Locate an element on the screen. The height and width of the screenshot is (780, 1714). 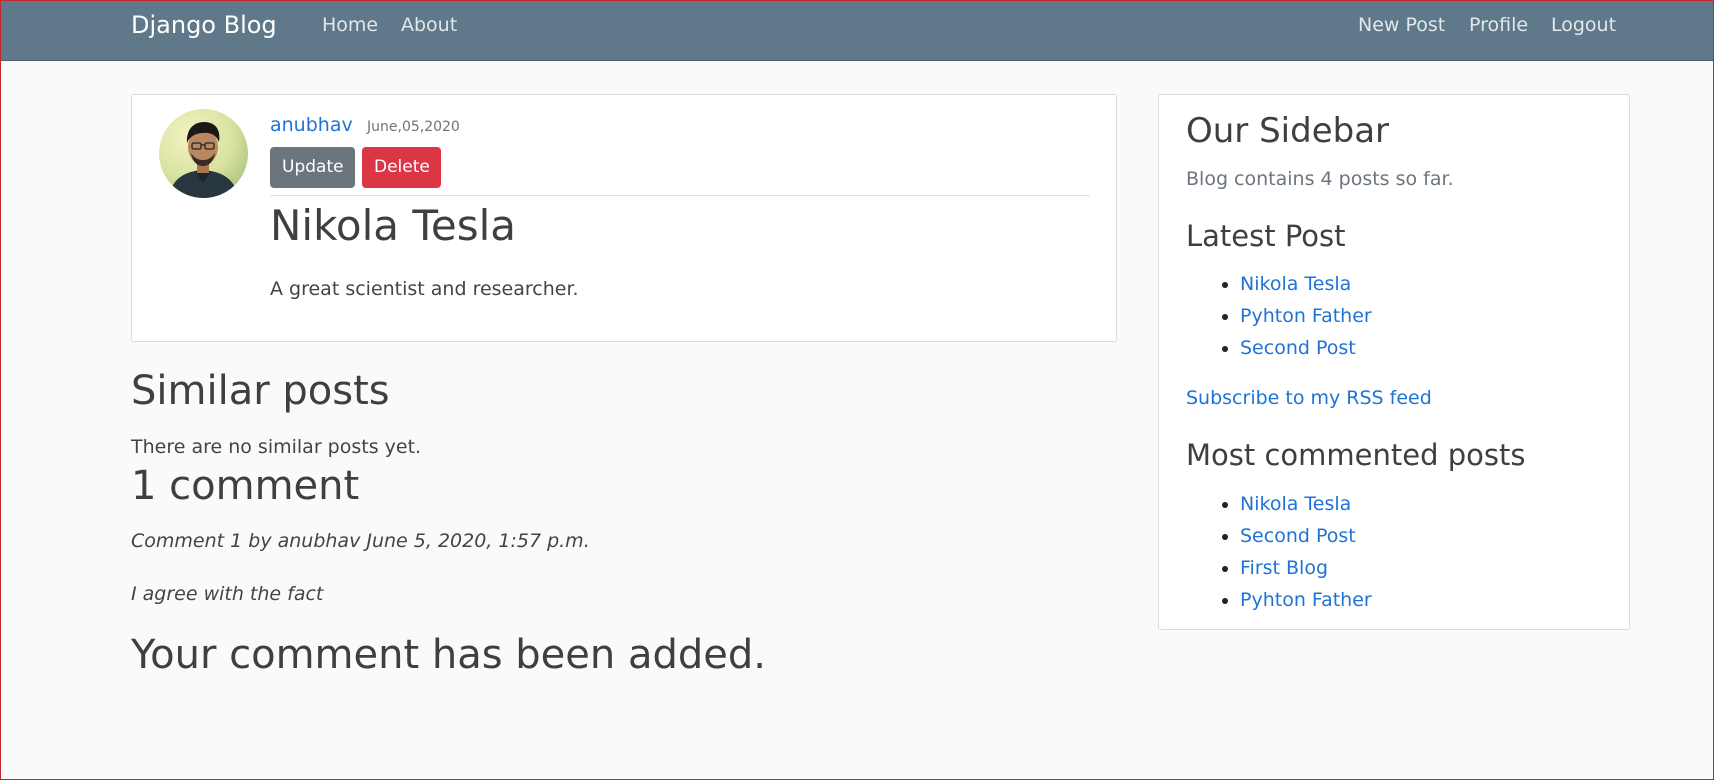
nav-about-link: About is located at coordinates (429, 25).